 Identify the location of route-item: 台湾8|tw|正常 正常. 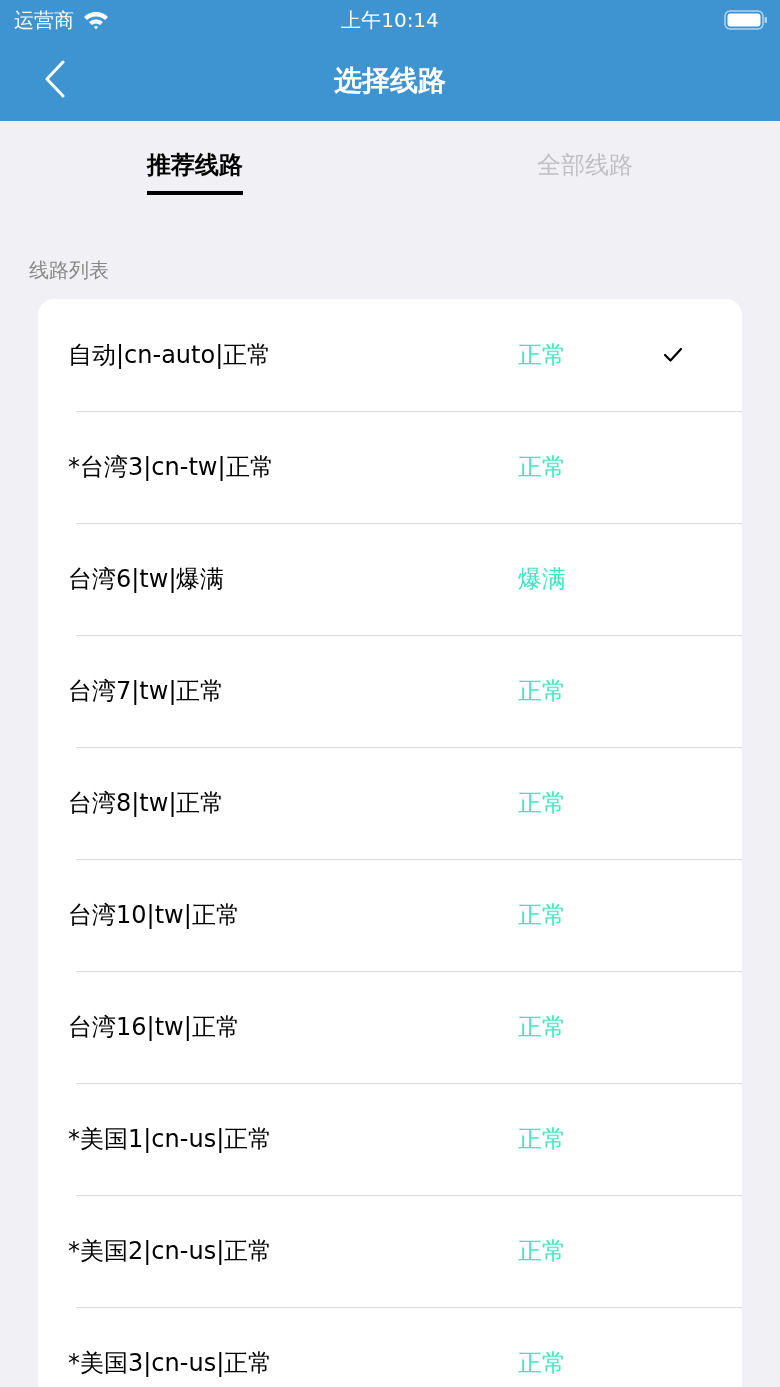
(390, 803).